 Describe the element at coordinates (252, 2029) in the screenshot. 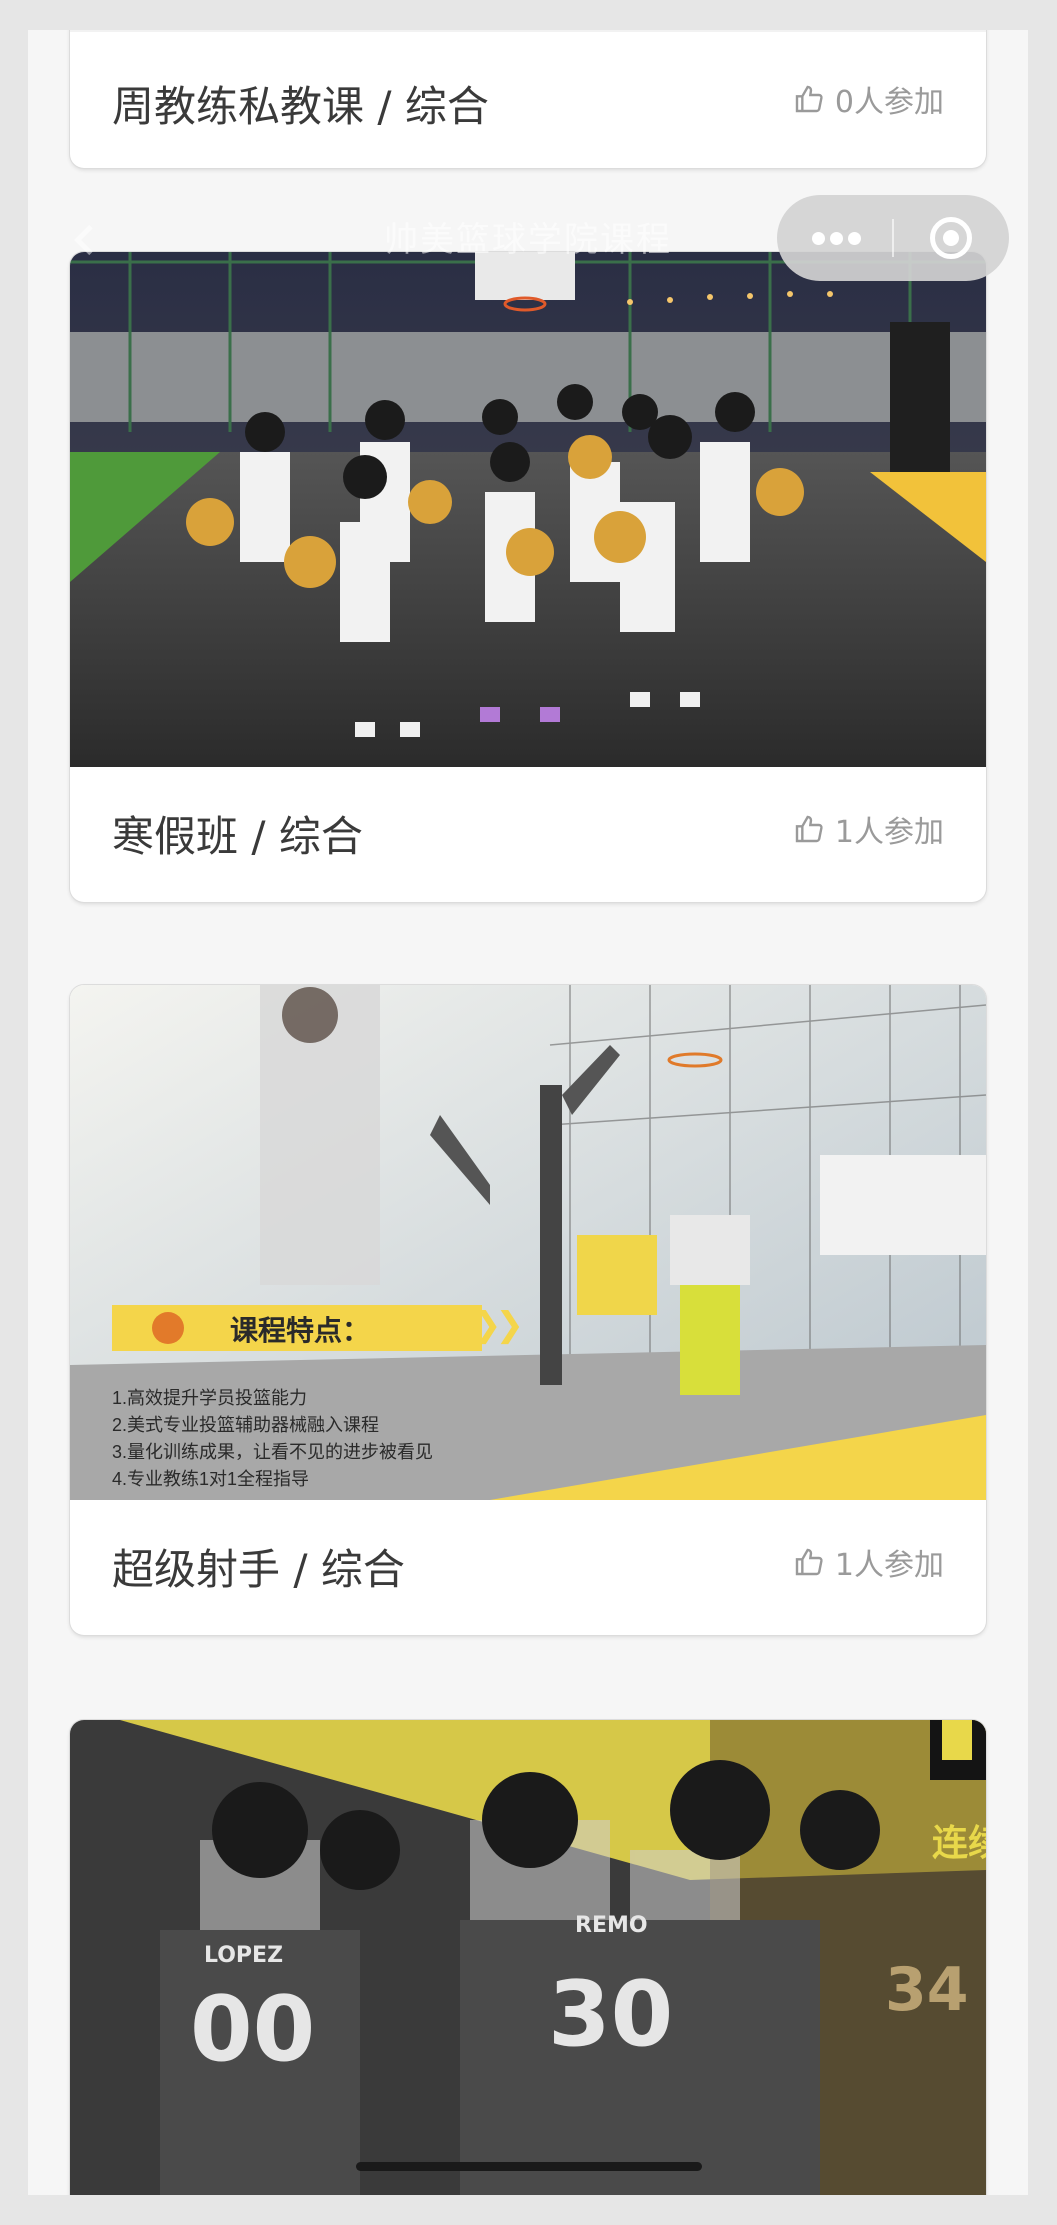

I see `svg-text: 00` at that location.